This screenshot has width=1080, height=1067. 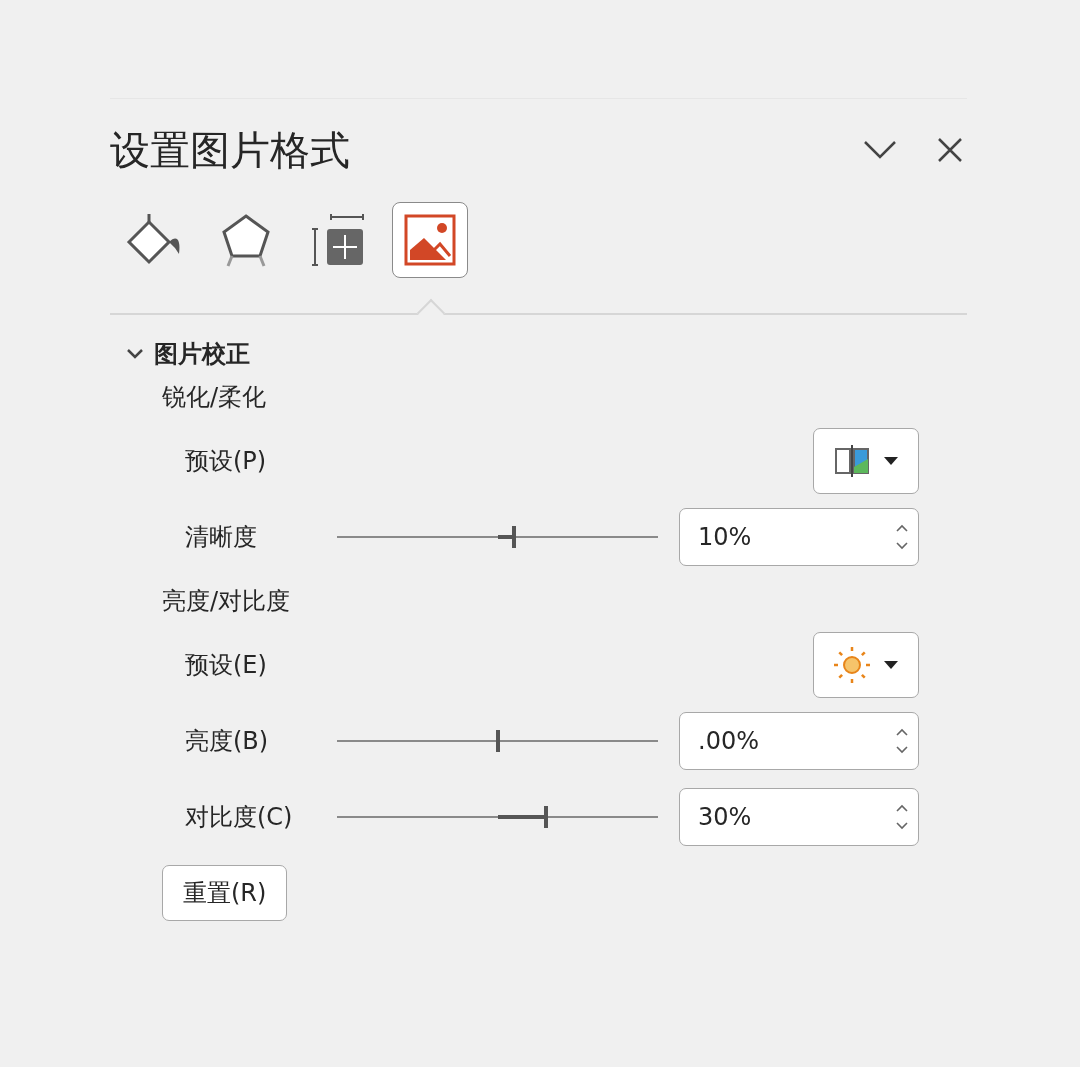 I want to click on row-label: 预设(P), so click(x=226, y=461).